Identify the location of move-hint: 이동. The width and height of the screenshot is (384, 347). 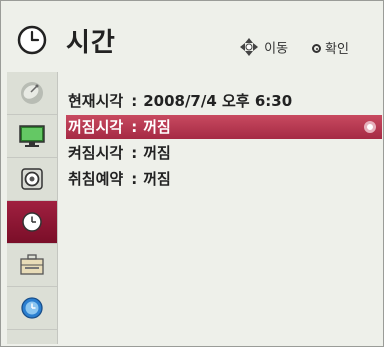
(263, 47).